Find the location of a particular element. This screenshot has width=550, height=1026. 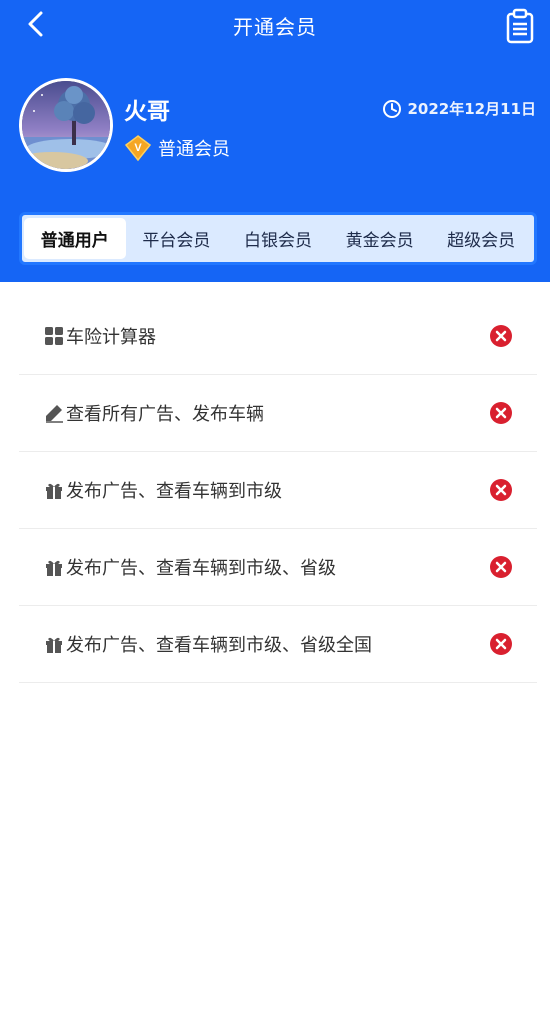

benefit-label: 发布广告、查看车辆到市级、省级全国 is located at coordinates (219, 645).